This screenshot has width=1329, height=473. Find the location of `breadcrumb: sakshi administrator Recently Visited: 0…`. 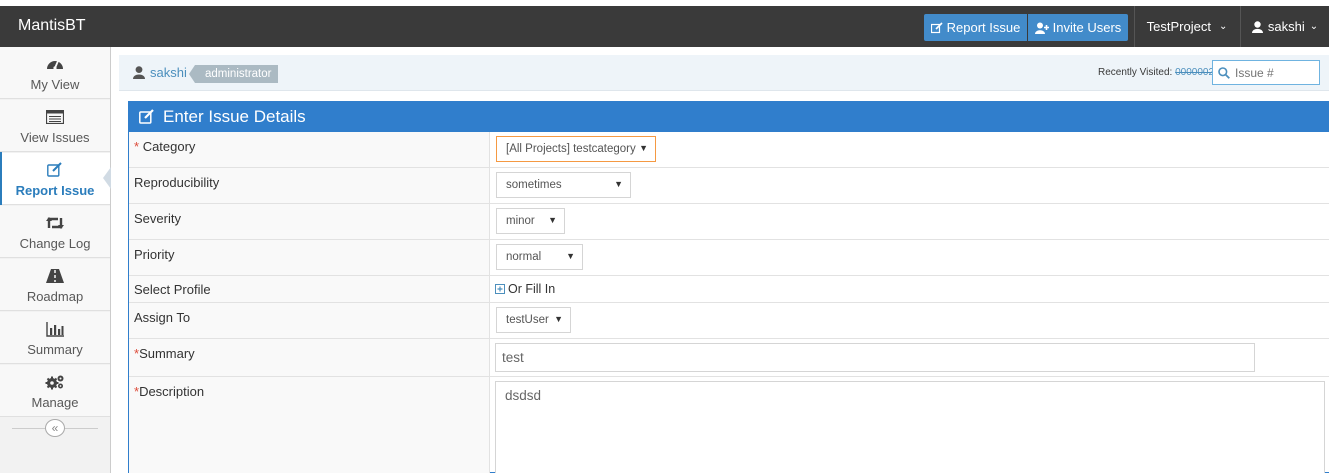

breadcrumb: sakshi administrator Recently Visited: 0… is located at coordinates (724, 73).